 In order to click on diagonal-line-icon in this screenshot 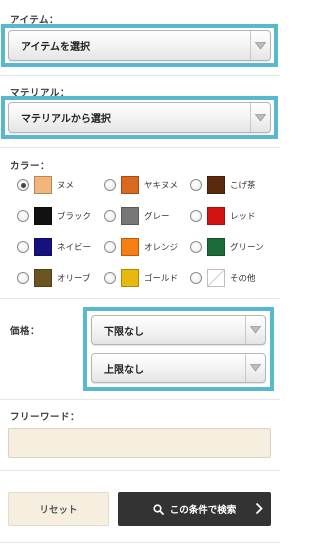, I will do `click(216, 278)`.